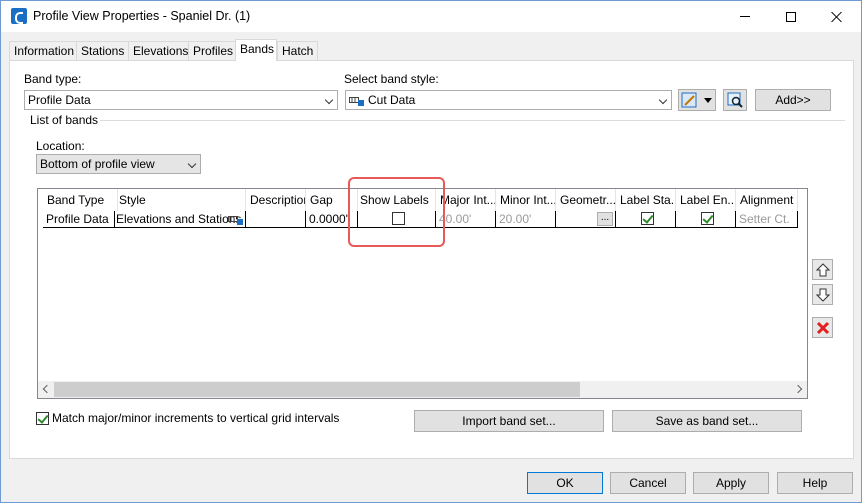 This screenshot has width=862, height=503. I want to click on magnifier-icon, so click(735, 100).